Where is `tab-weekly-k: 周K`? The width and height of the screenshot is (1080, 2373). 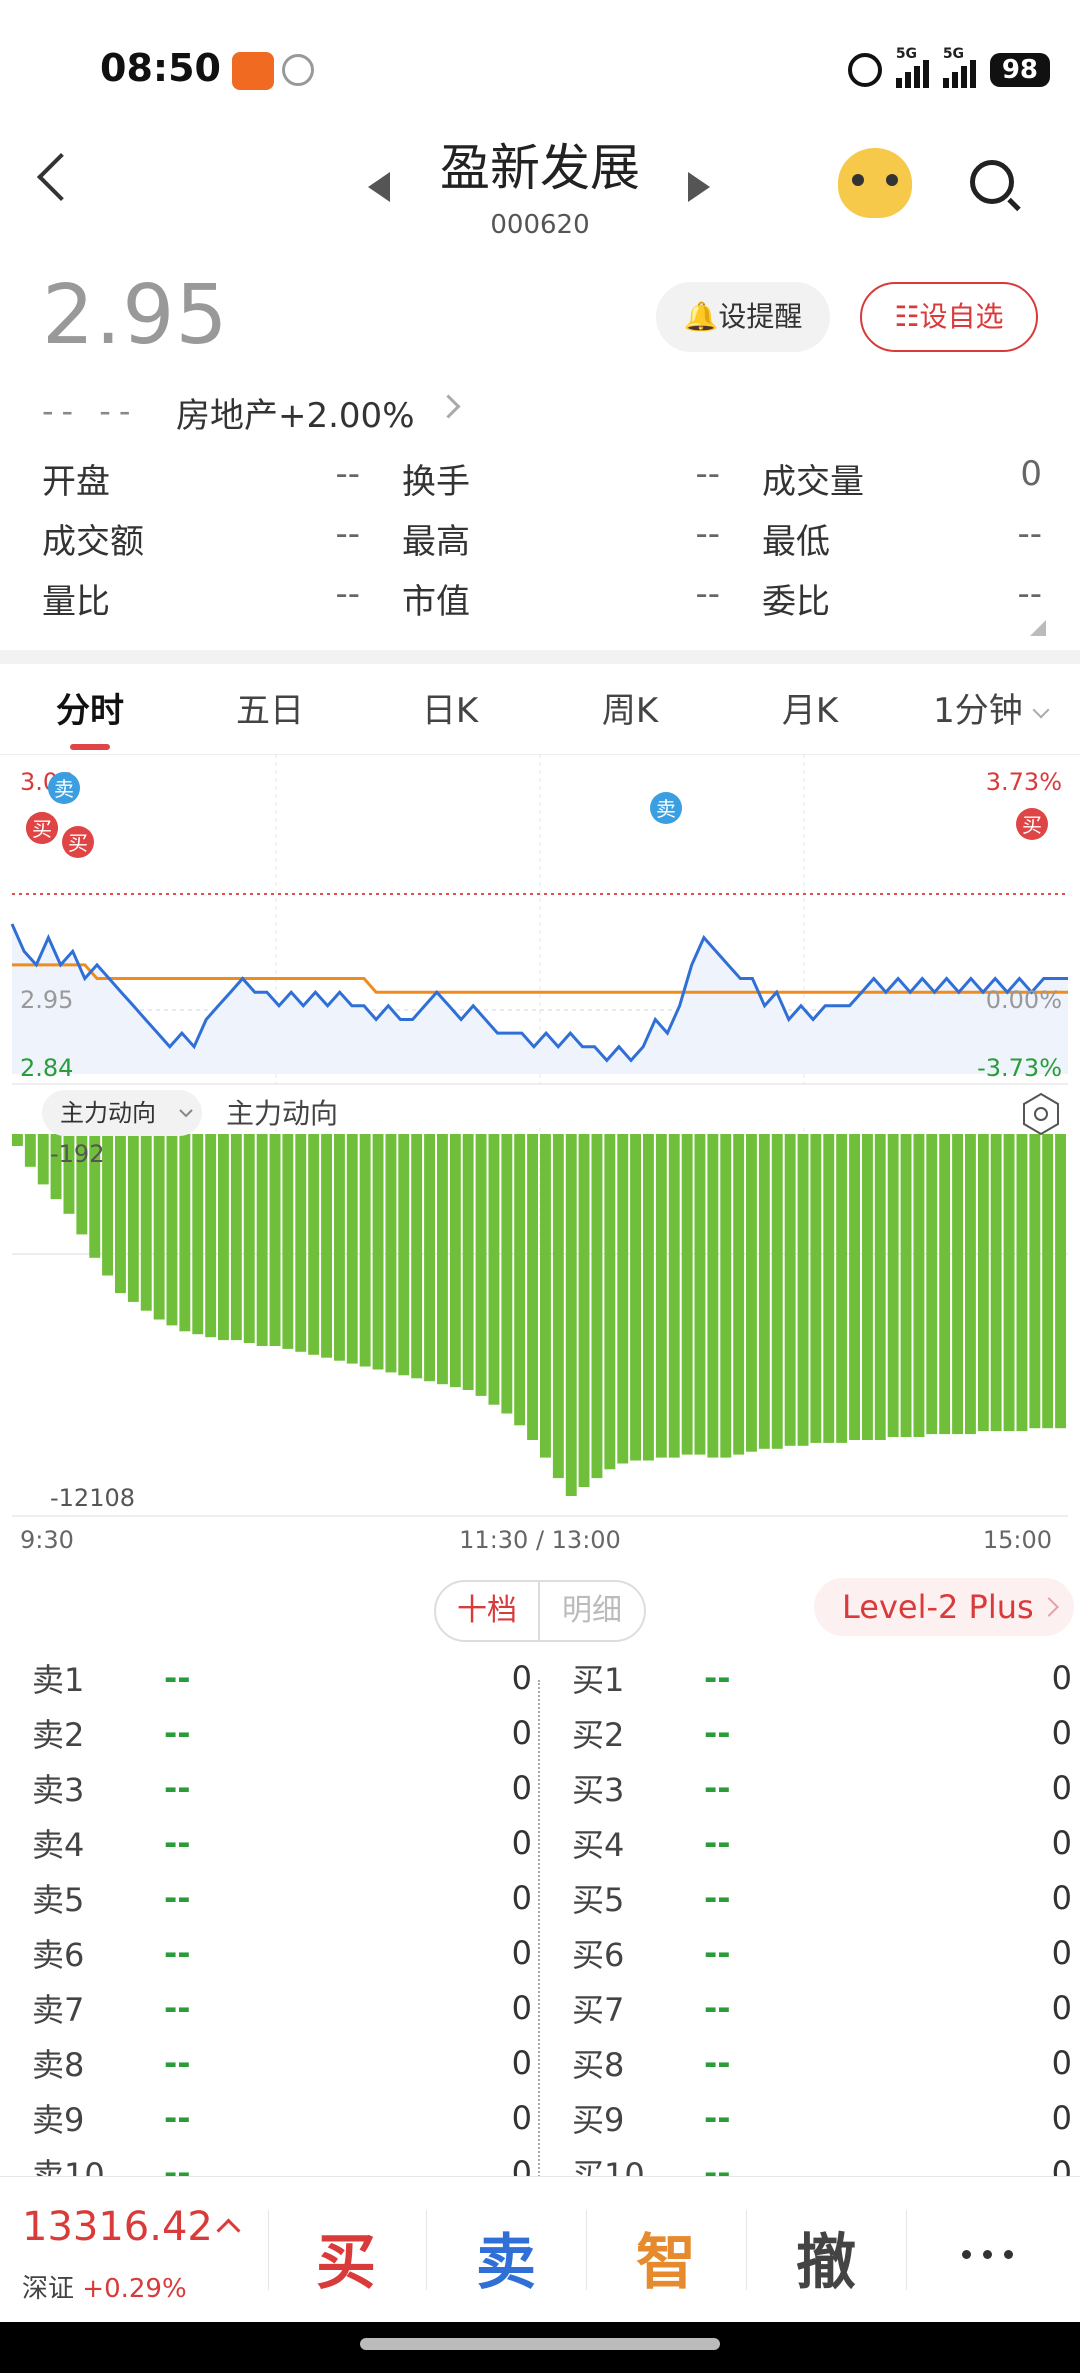
tab-weekly-k: 周K is located at coordinates (630, 711).